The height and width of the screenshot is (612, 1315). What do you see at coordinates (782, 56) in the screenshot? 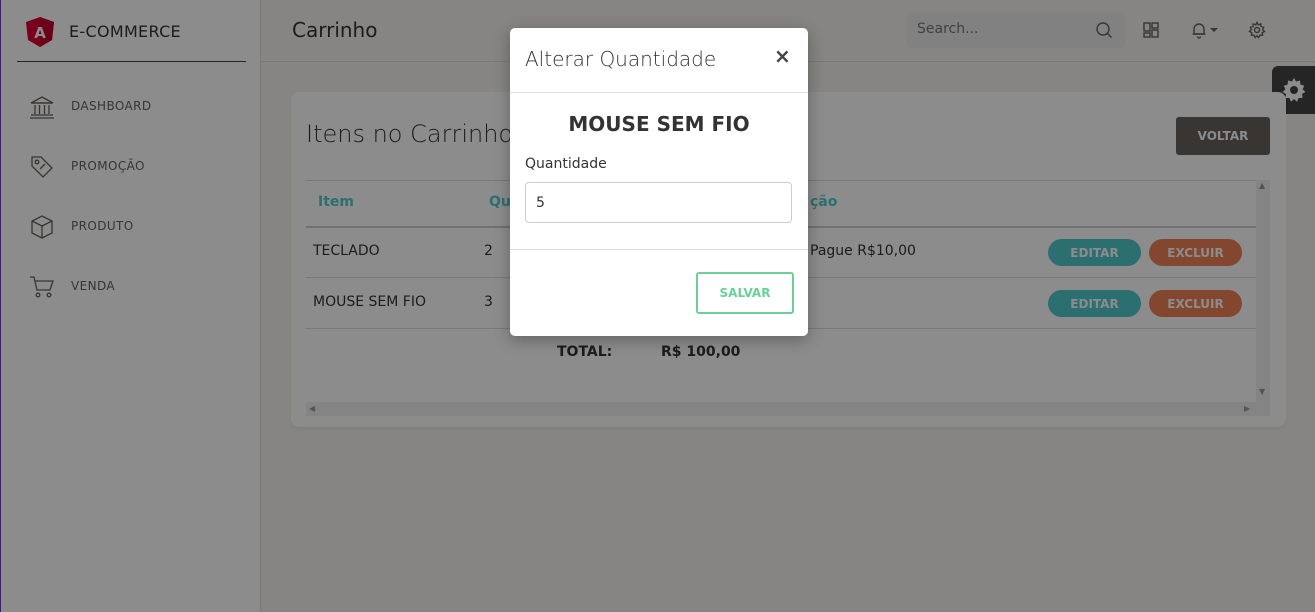
I see `close-icon: ×` at bounding box center [782, 56].